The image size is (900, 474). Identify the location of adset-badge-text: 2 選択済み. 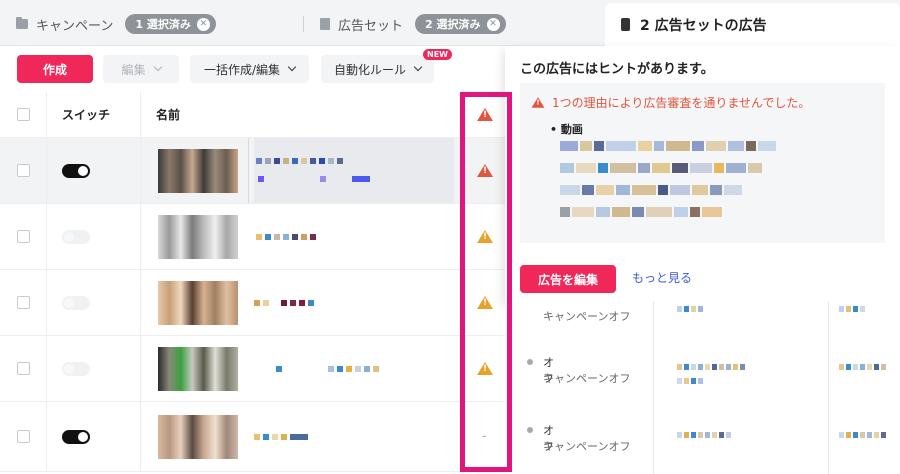
(453, 24).